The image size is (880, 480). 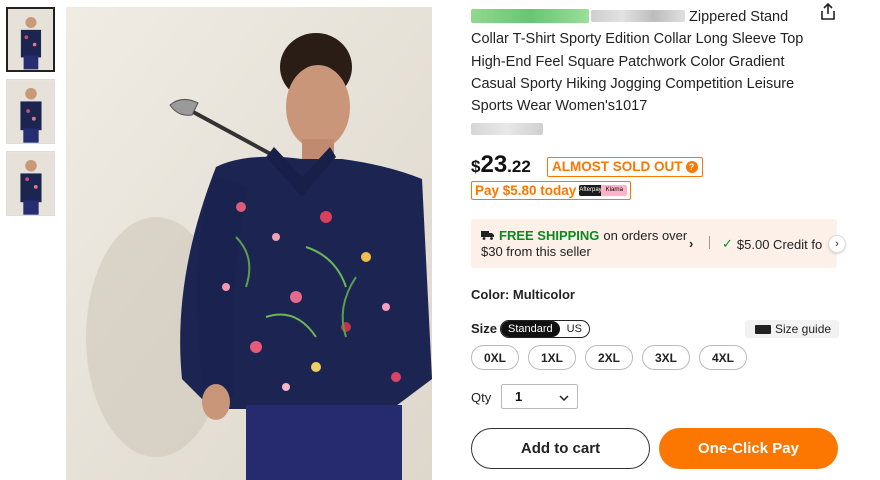 I want to click on size-us-option: US, so click(x=574, y=329).